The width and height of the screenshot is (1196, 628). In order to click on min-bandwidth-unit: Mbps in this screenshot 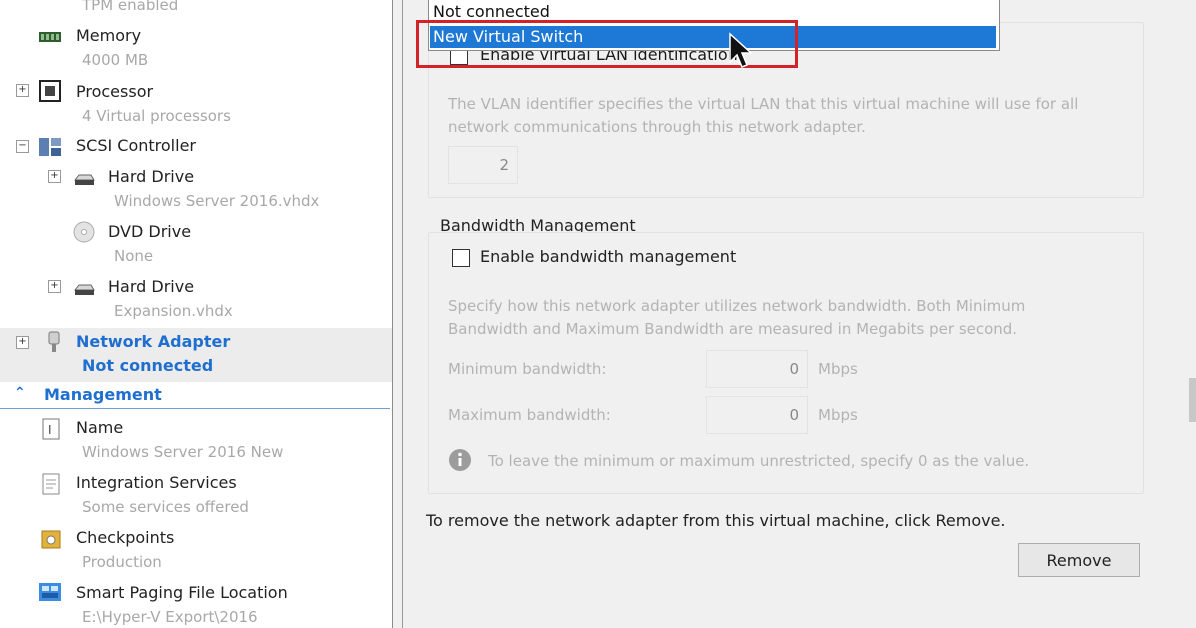, I will do `click(838, 369)`.